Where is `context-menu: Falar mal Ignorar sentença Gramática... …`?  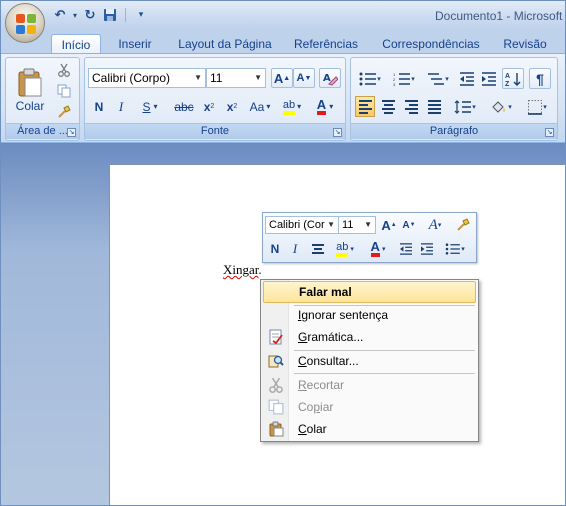 context-menu: Falar mal Ignorar sentença Gramática... … is located at coordinates (369, 360).